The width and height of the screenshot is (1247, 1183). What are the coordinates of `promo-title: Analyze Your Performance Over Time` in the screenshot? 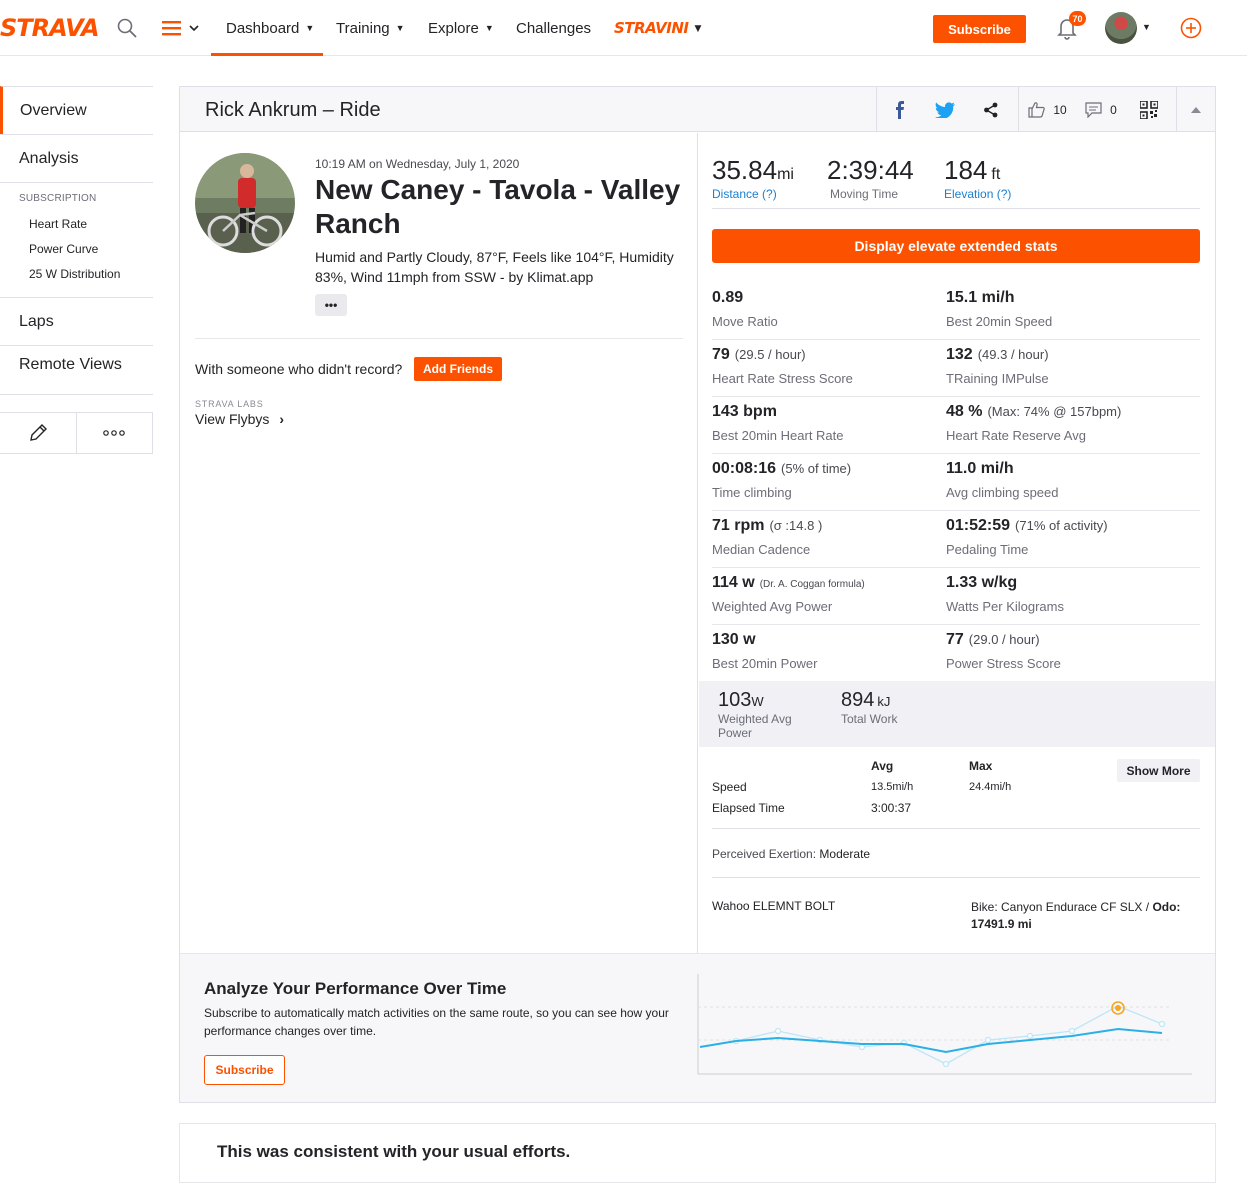 It's located at (355, 988).